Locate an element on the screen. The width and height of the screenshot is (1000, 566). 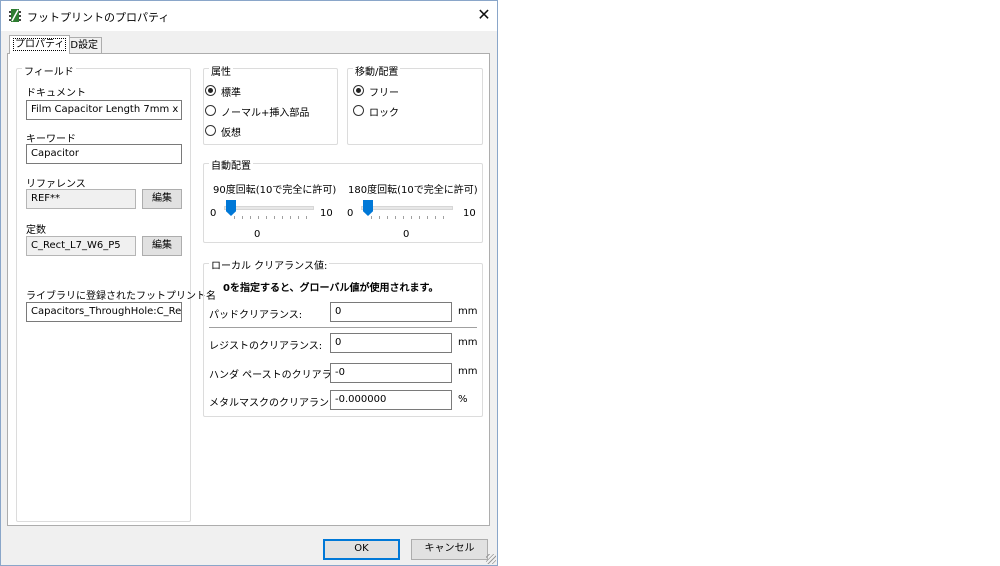
rot180-slider-track is located at coordinates (407, 208).